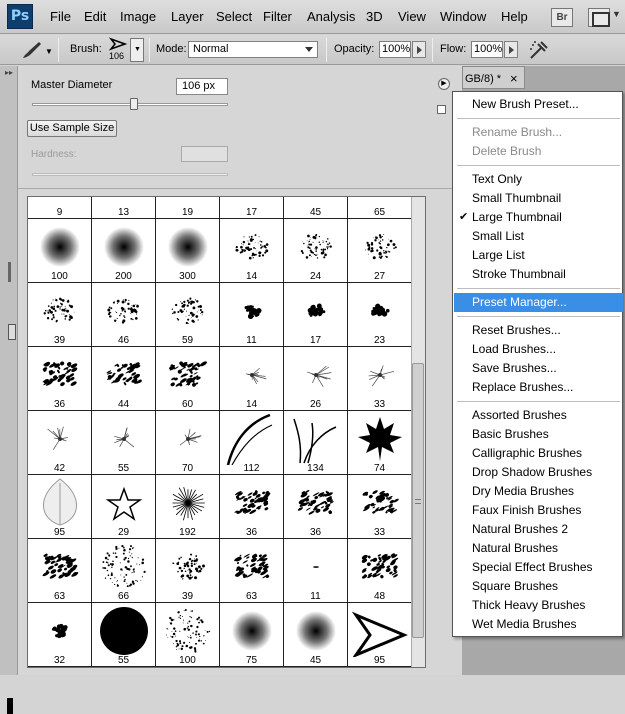 The image size is (625, 714). Describe the element at coordinates (538, 453) in the screenshot. I see `menu-item-calligraphic-brushes: Calligraphic Brushes` at that location.